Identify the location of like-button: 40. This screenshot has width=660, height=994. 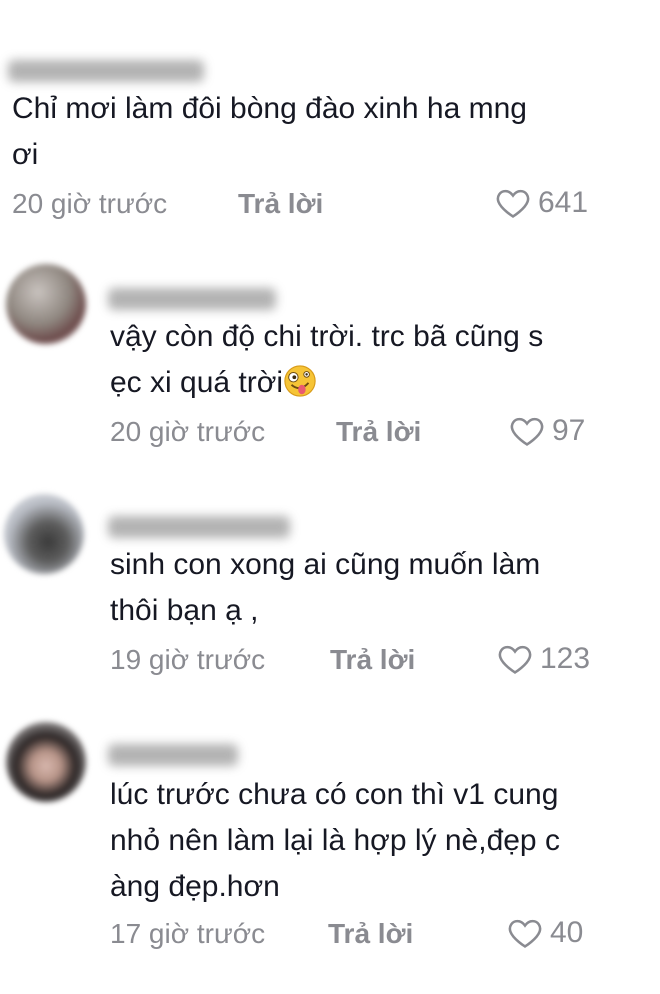
(544, 933).